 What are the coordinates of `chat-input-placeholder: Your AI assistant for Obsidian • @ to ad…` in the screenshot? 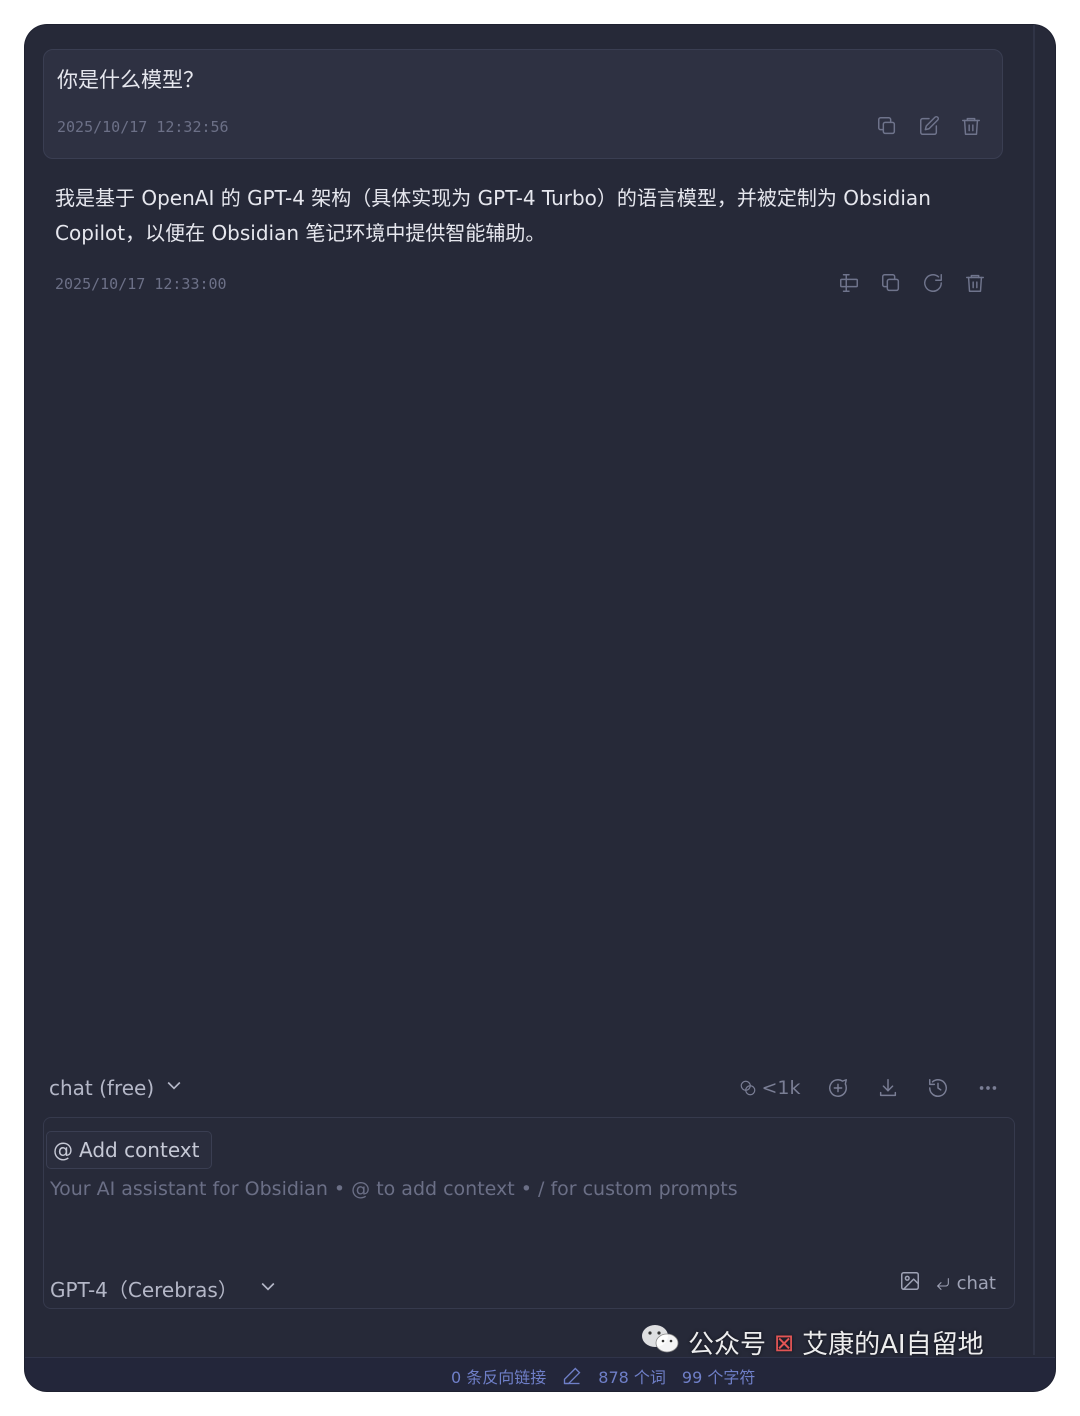 It's located at (394, 1189).